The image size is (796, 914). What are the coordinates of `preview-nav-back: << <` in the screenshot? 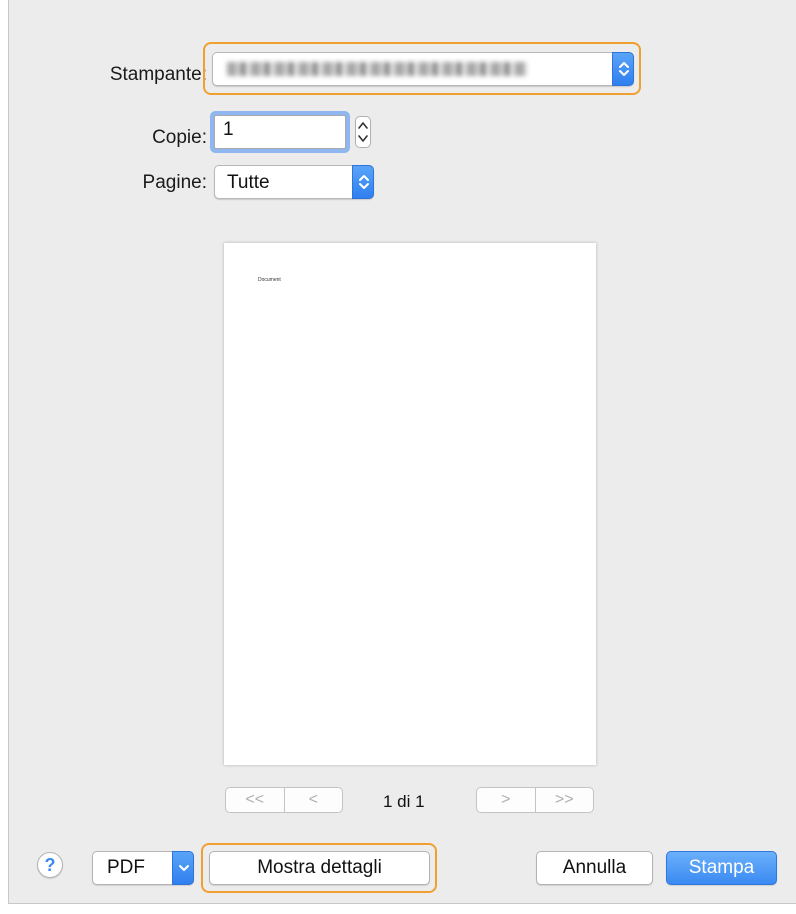 It's located at (284, 800).